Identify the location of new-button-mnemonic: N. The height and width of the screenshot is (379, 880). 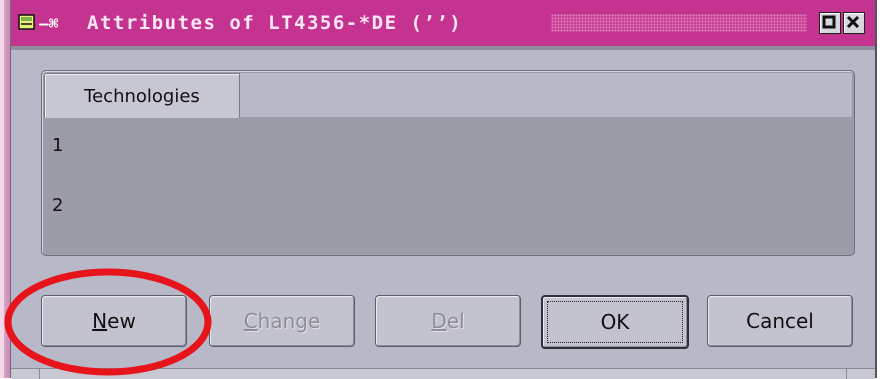
(100, 321).